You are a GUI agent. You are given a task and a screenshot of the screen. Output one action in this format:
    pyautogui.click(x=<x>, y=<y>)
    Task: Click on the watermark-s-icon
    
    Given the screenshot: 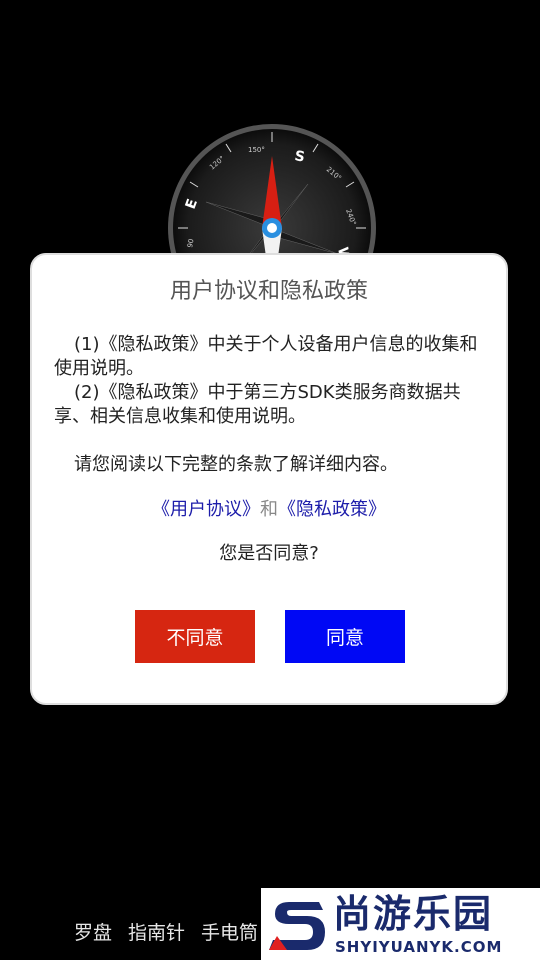 What is the action you would take?
    pyautogui.click(x=297, y=926)
    